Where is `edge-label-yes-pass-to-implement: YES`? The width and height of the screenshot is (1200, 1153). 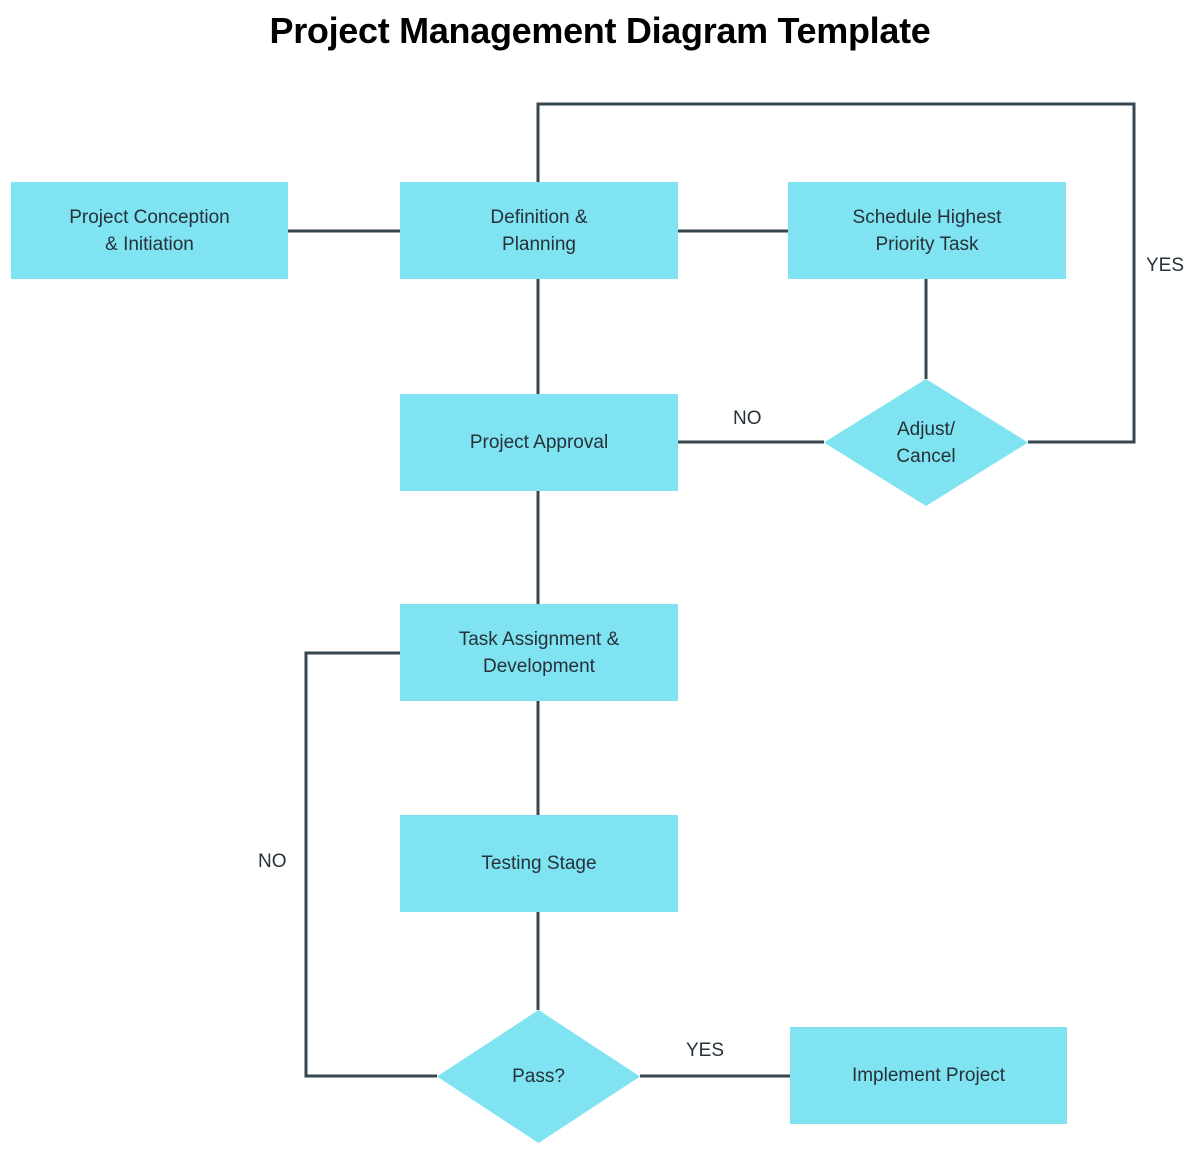
edge-label-yes-pass-to-implement: YES is located at coordinates (705, 1050).